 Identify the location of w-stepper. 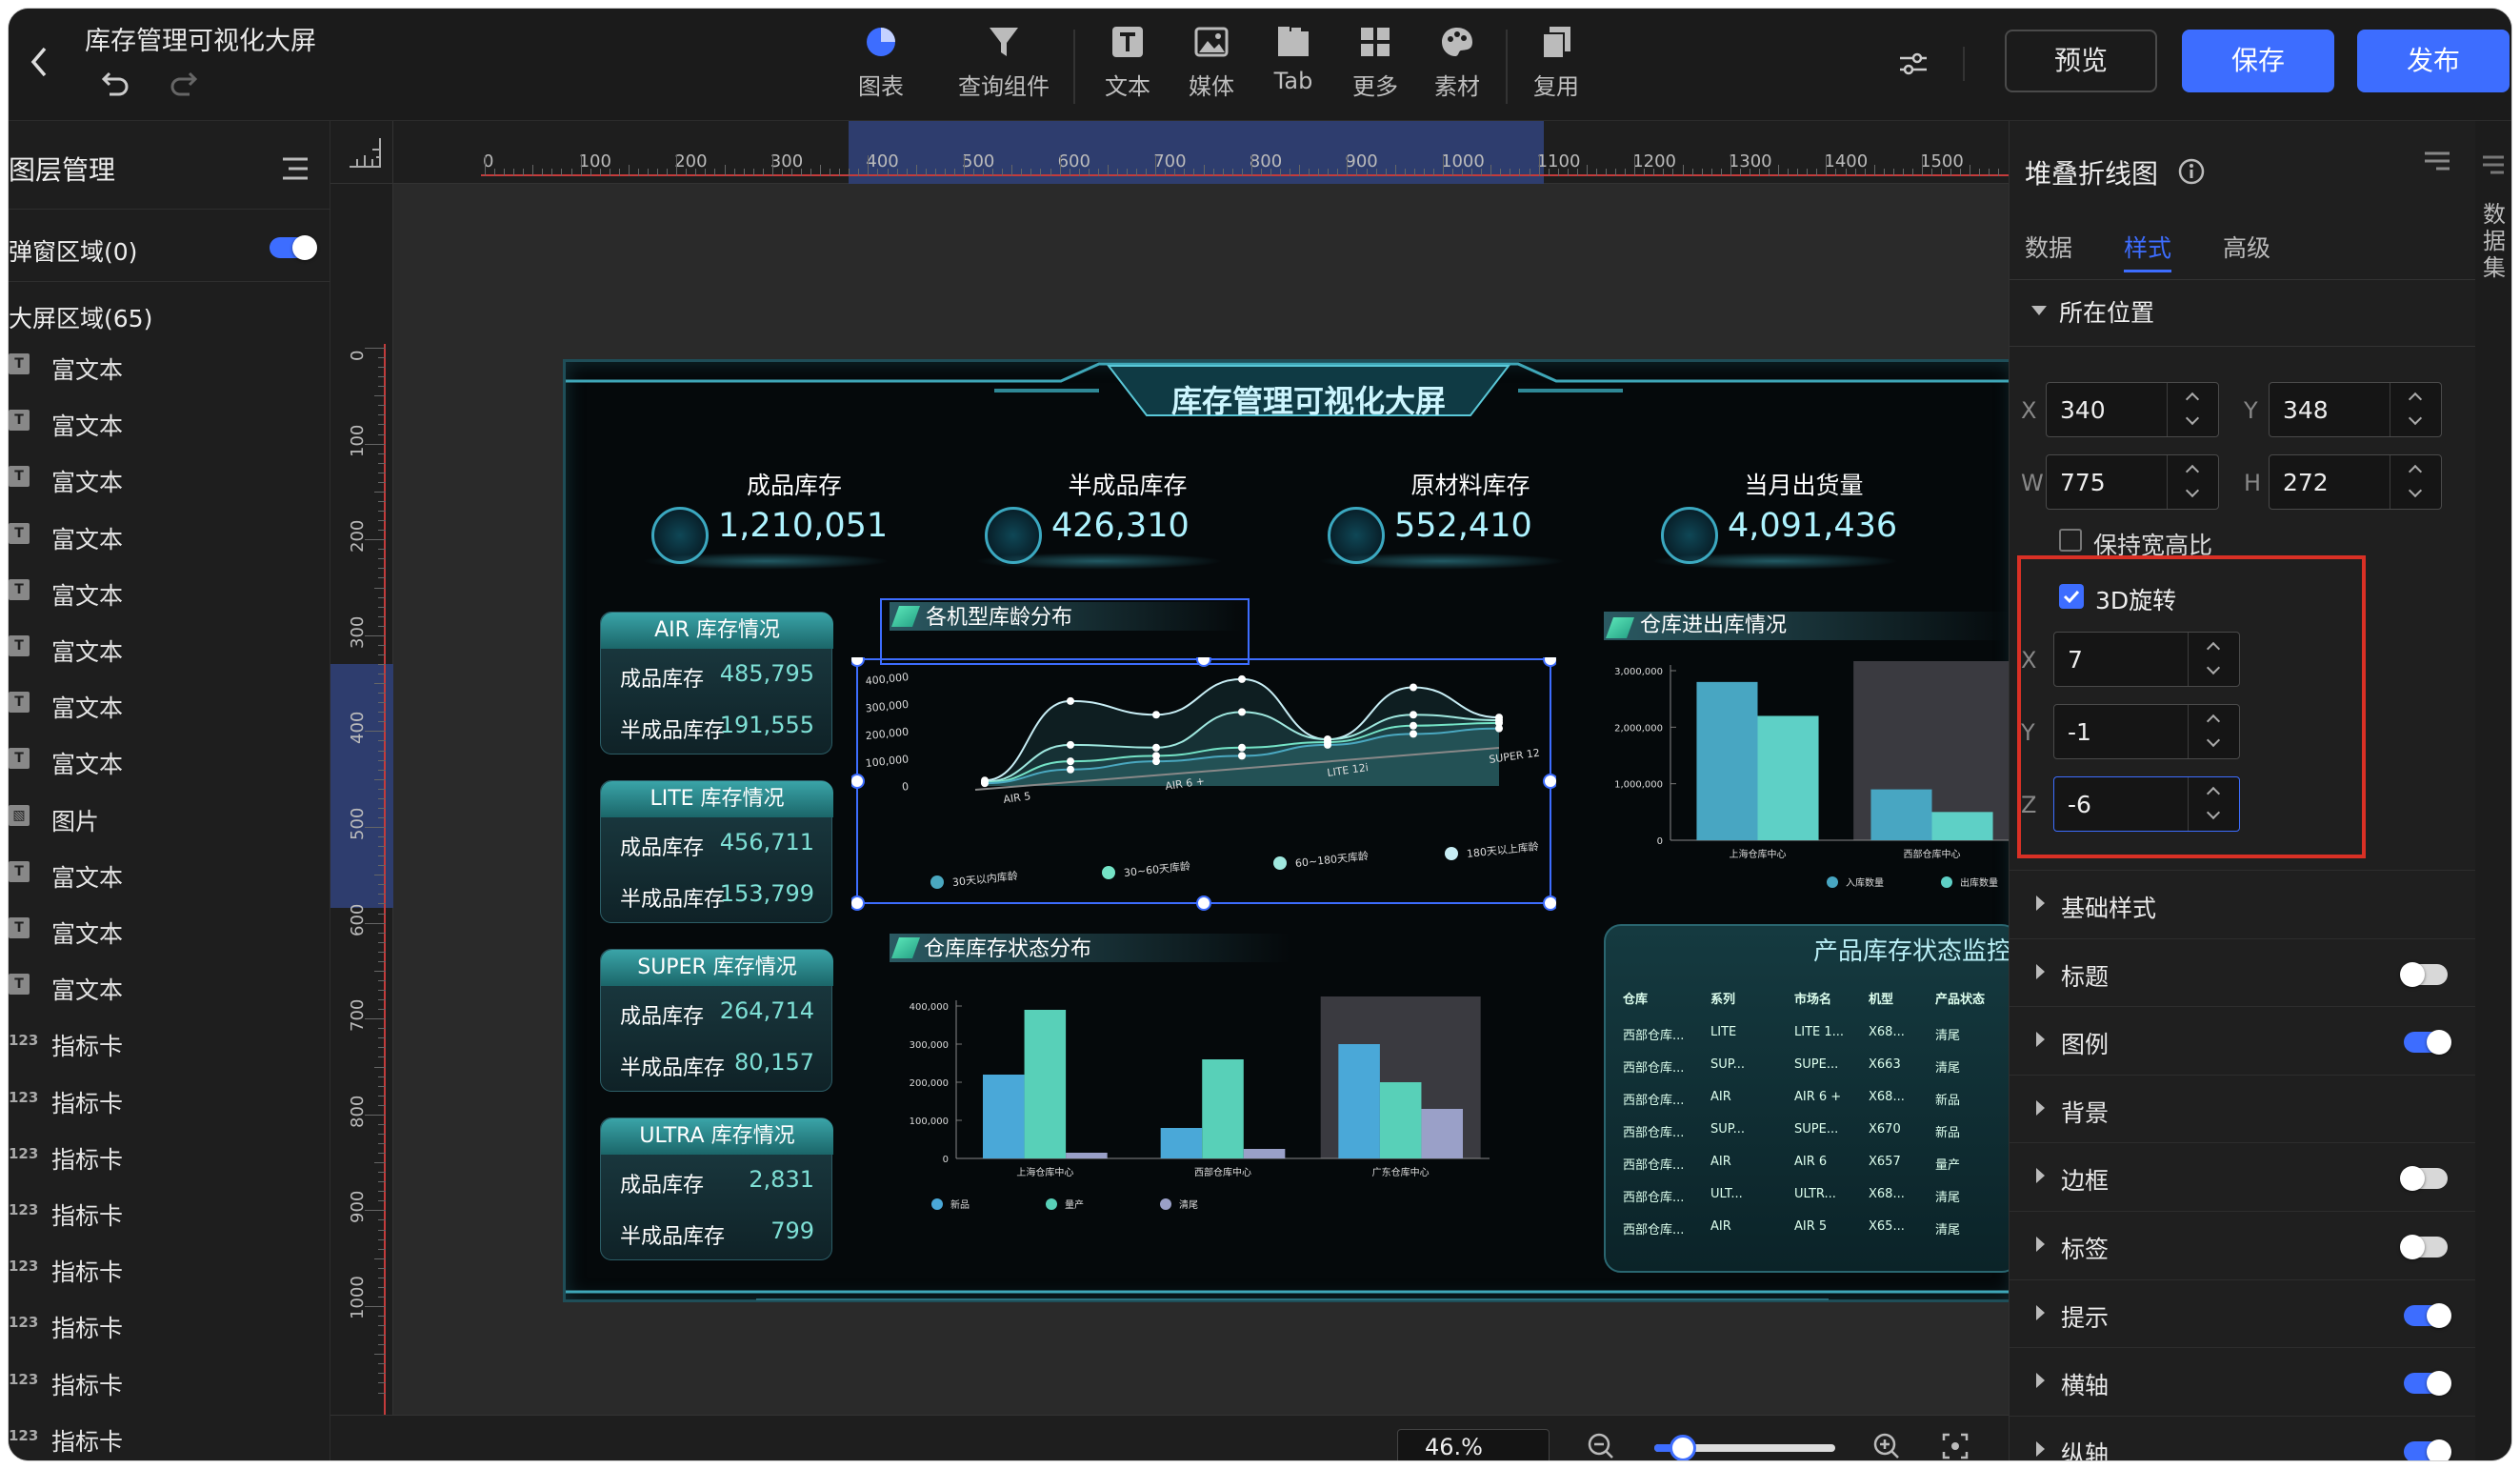
(2192, 482).